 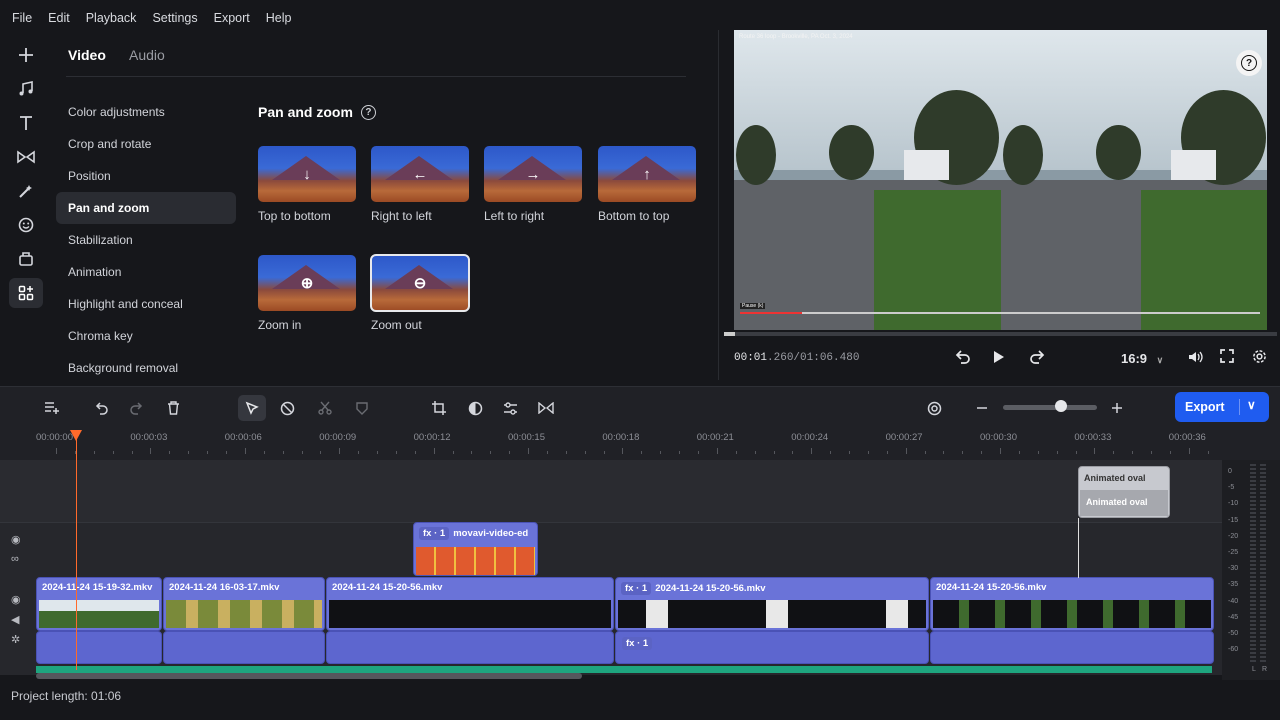 I want to click on overlay-clip: fx · 1 movavi-video-ed, so click(x=475, y=549).